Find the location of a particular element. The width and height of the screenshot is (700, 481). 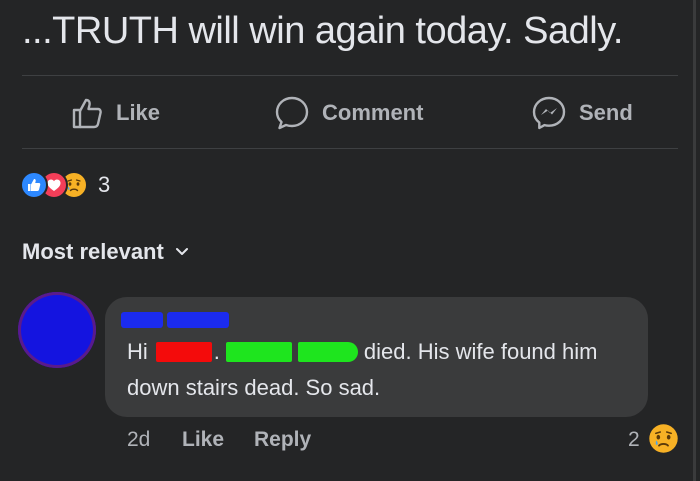

reaction-summary: 3 is located at coordinates (65, 185).